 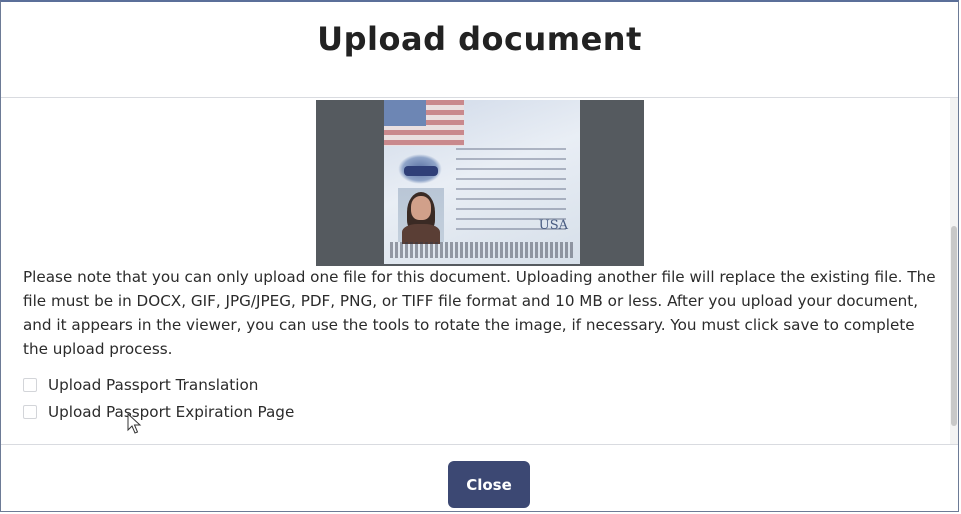 What do you see at coordinates (171, 412) in the screenshot?
I see `option-label: Upload Passport Expiration Page` at bounding box center [171, 412].